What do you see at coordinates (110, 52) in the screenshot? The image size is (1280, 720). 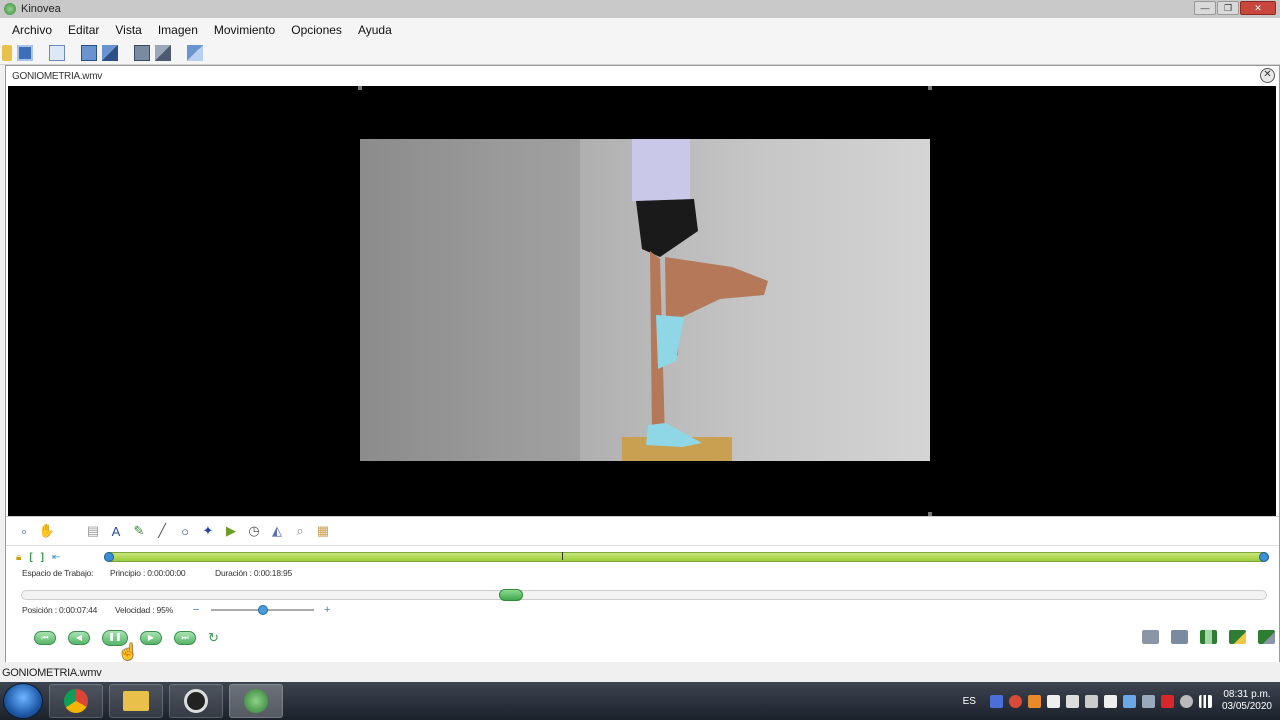 I see `dual-screen-icon` at bounding box center [110, 52].